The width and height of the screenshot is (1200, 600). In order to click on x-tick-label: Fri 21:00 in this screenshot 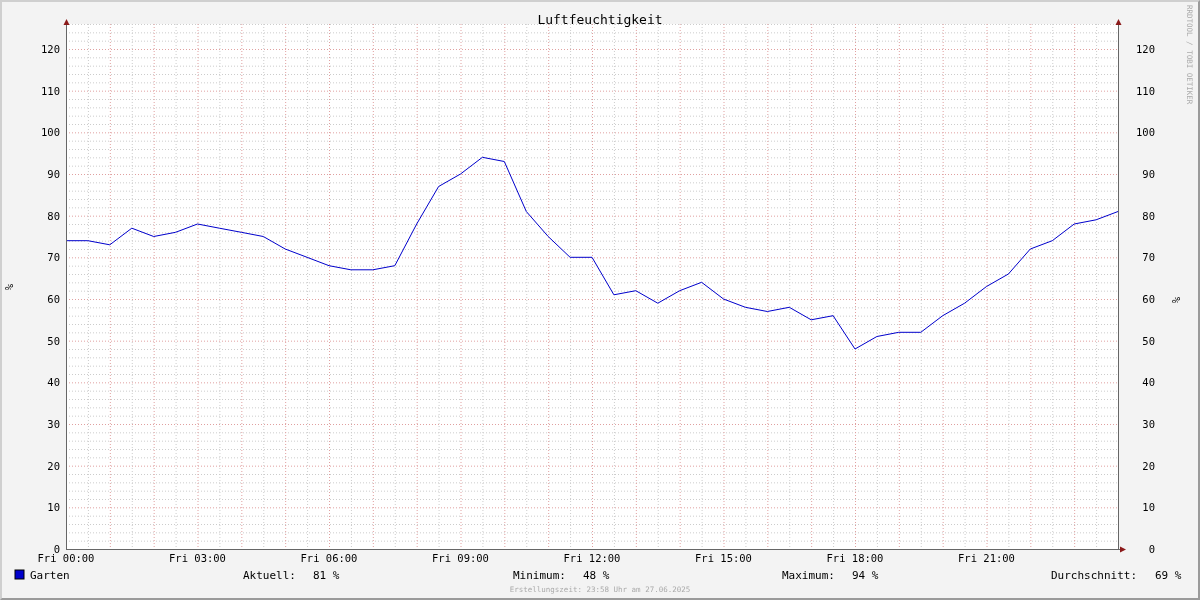, I will do `click(986, 558)`.